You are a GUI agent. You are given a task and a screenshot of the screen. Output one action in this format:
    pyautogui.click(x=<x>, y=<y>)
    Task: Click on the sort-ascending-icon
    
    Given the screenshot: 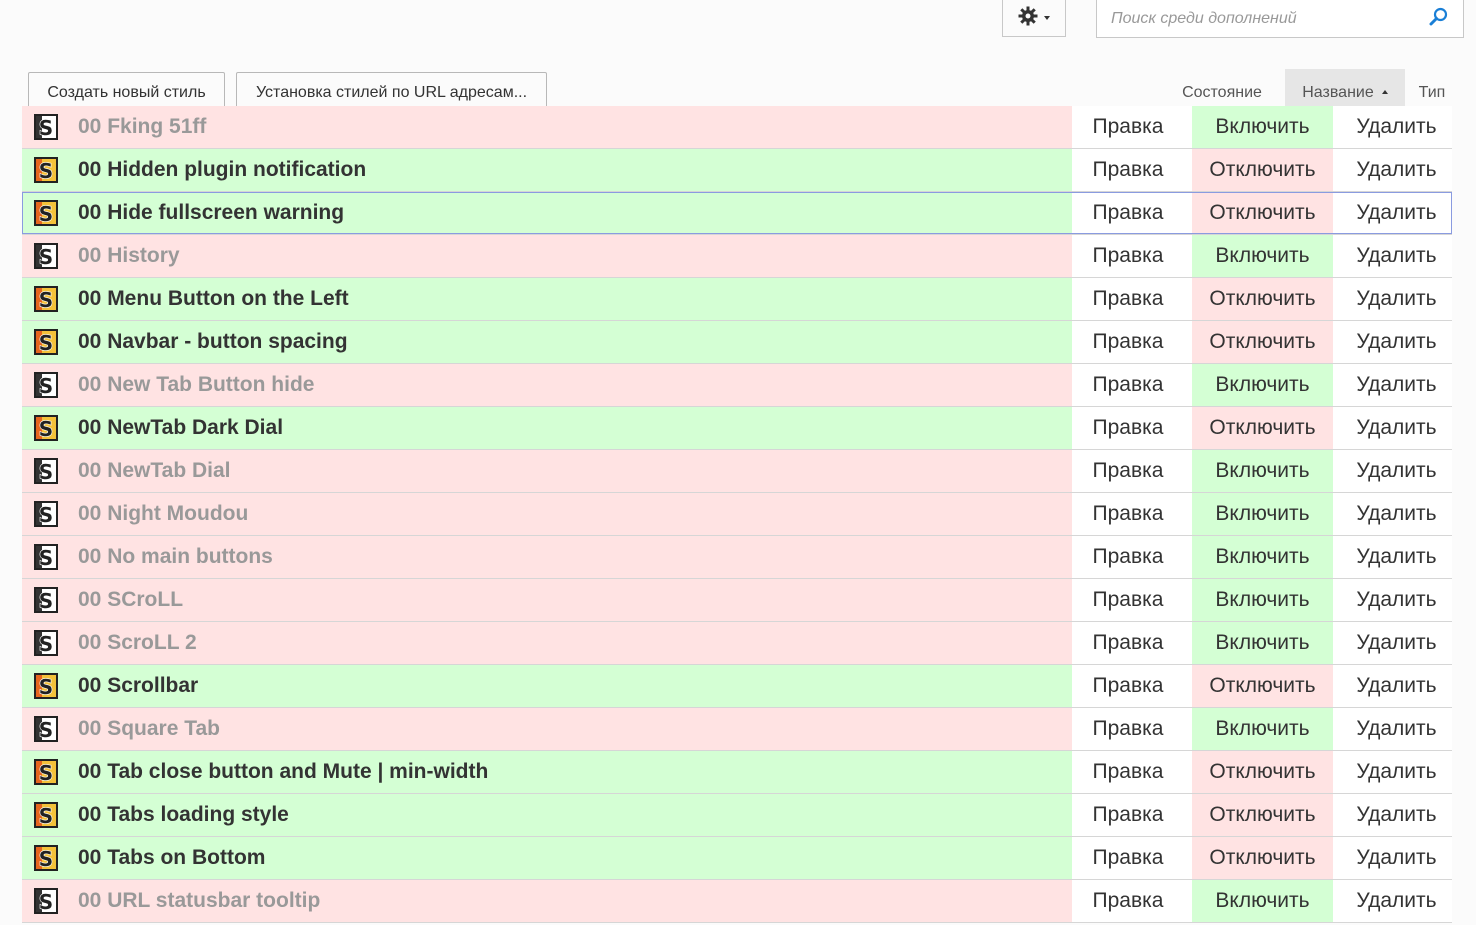 What is the action you would take?
    pyautogui.click(x=1384, y=92)
    